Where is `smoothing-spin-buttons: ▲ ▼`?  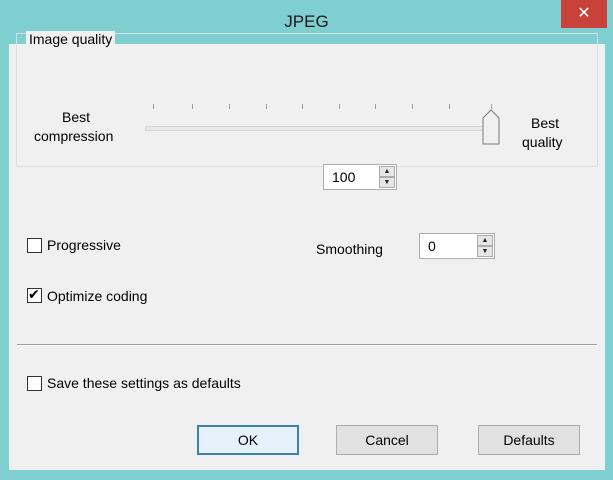 smoothing-spin-buttons: ▲ ▼ is located at coordinates (485, 246).